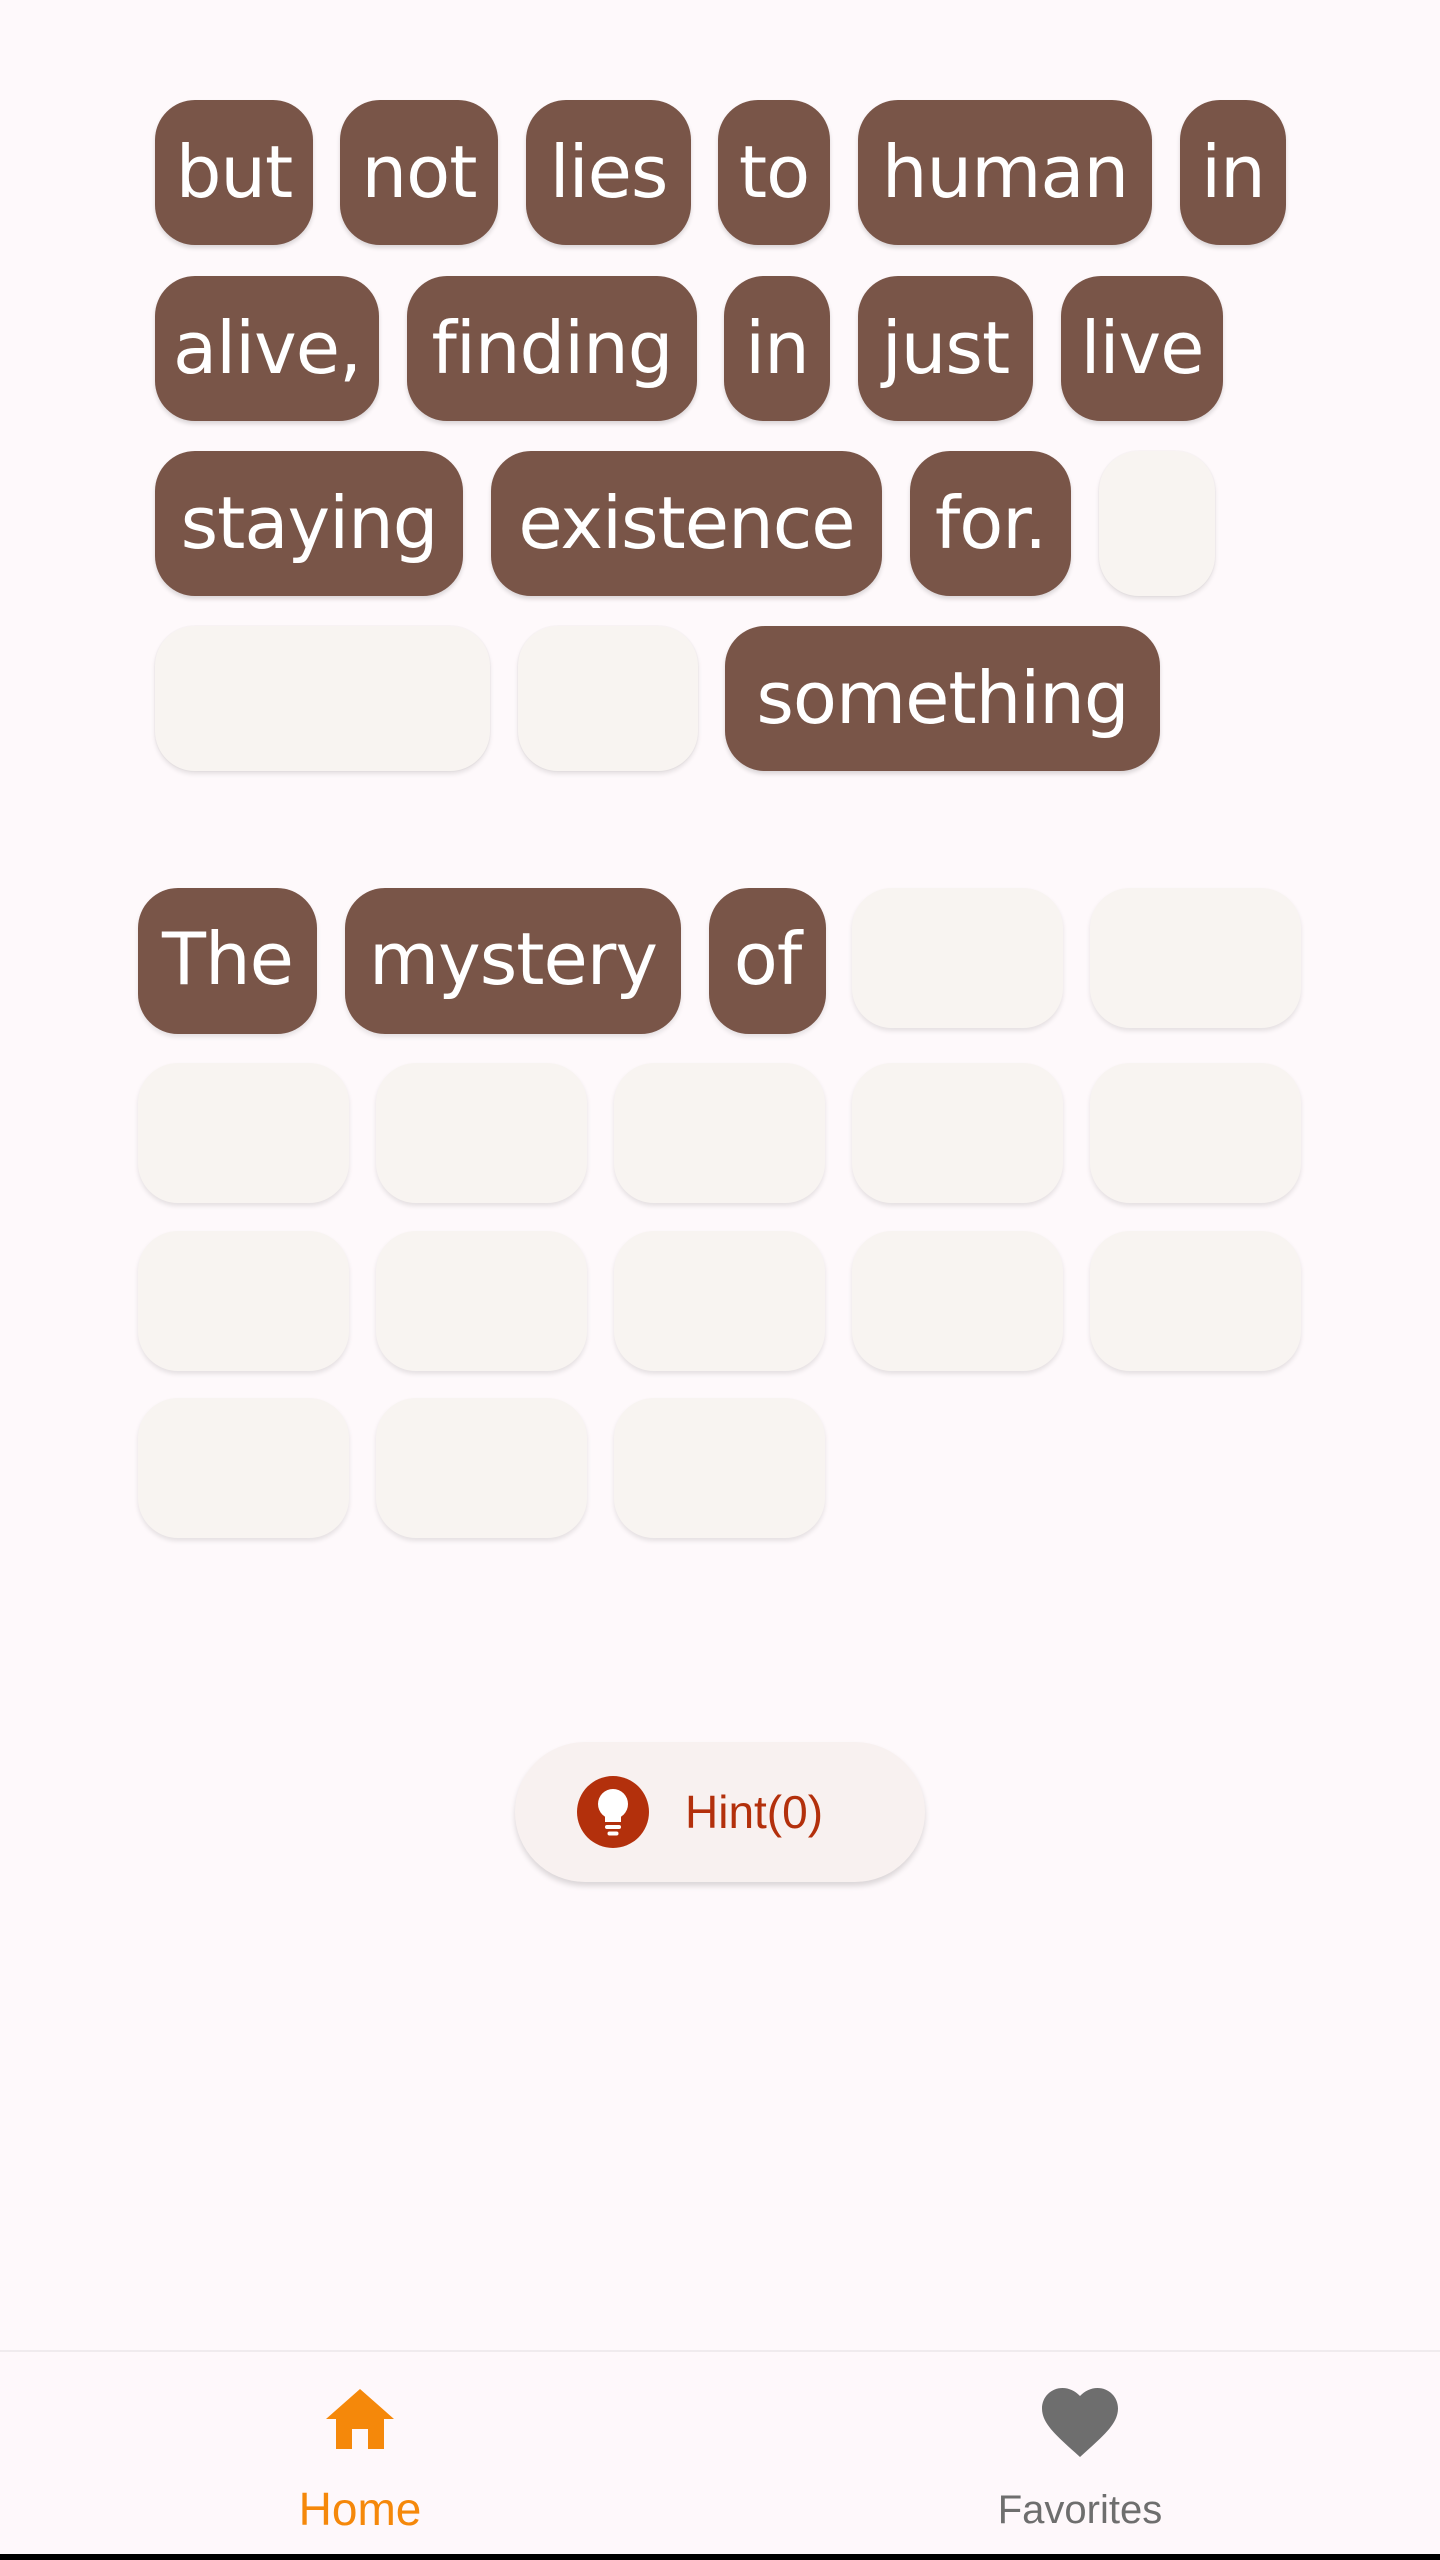  What do you see at coordinates (1080, 2510) in the screenshot?
I see `nav-label-favorites: Favorites` at bounding box center [1080, 2510].